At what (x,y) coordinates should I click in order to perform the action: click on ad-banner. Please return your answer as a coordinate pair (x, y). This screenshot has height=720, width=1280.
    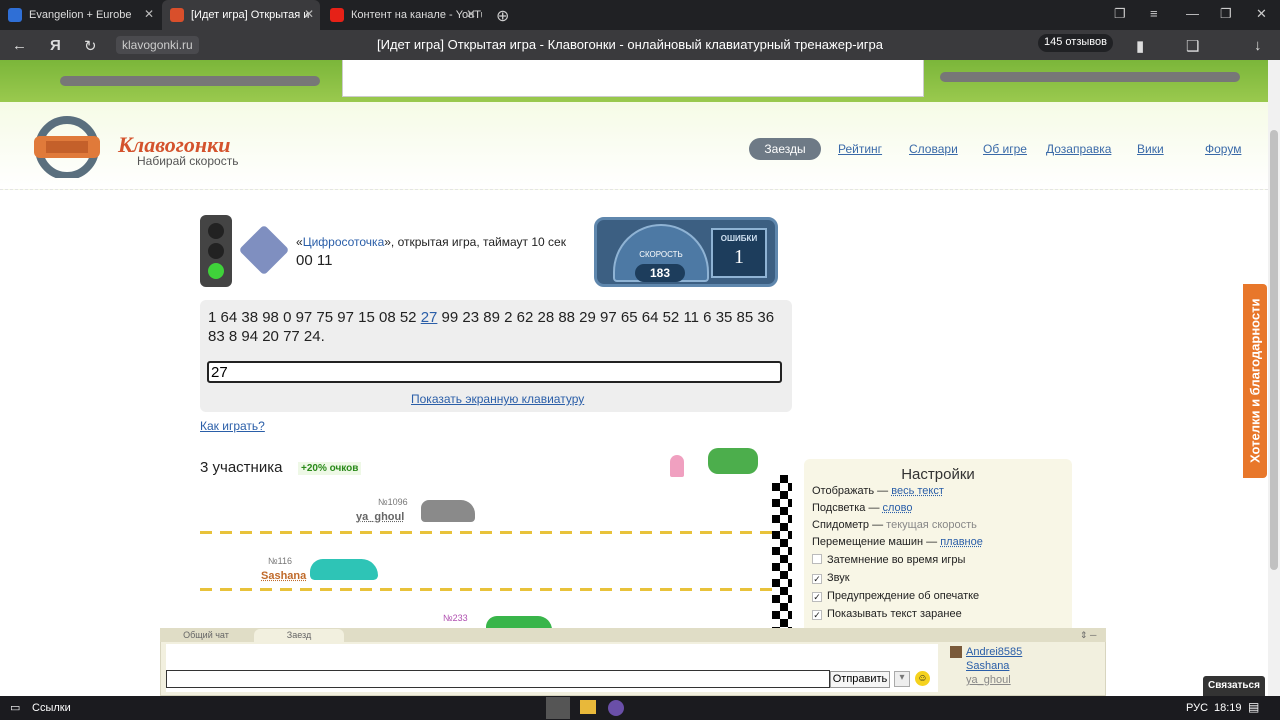
    Looking at the image, I should click on (633, 78).